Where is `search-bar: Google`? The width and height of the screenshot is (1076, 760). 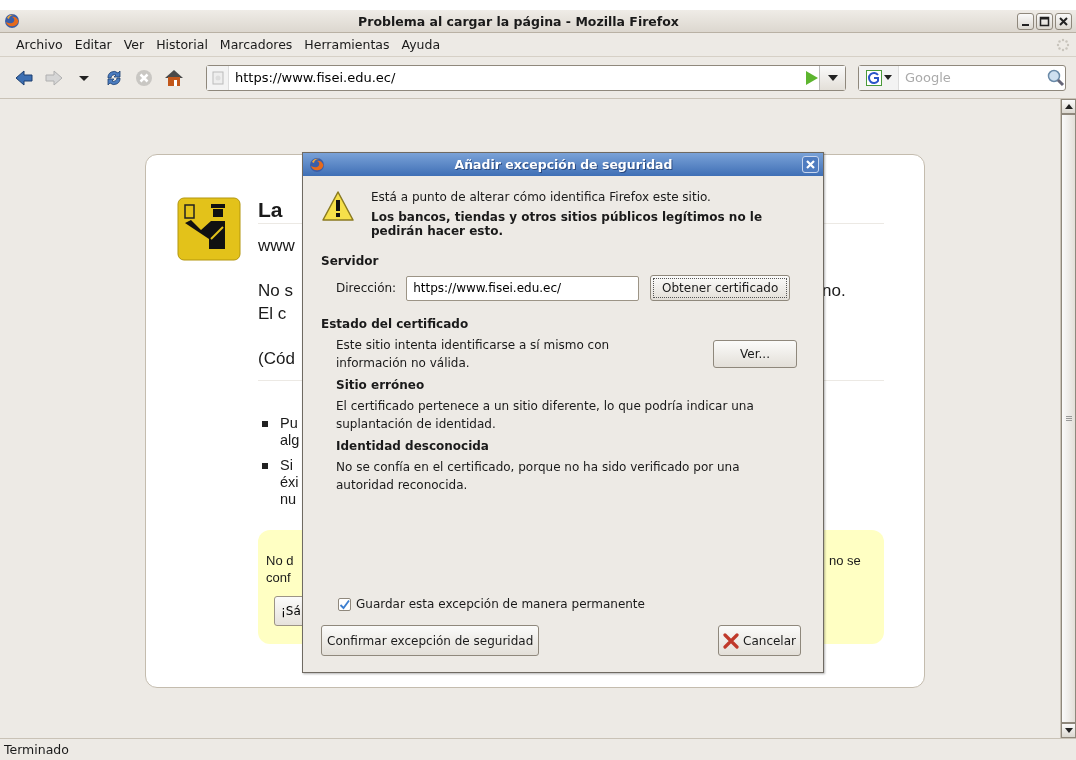
search-bar: Google is located at coordinates (962, 77).